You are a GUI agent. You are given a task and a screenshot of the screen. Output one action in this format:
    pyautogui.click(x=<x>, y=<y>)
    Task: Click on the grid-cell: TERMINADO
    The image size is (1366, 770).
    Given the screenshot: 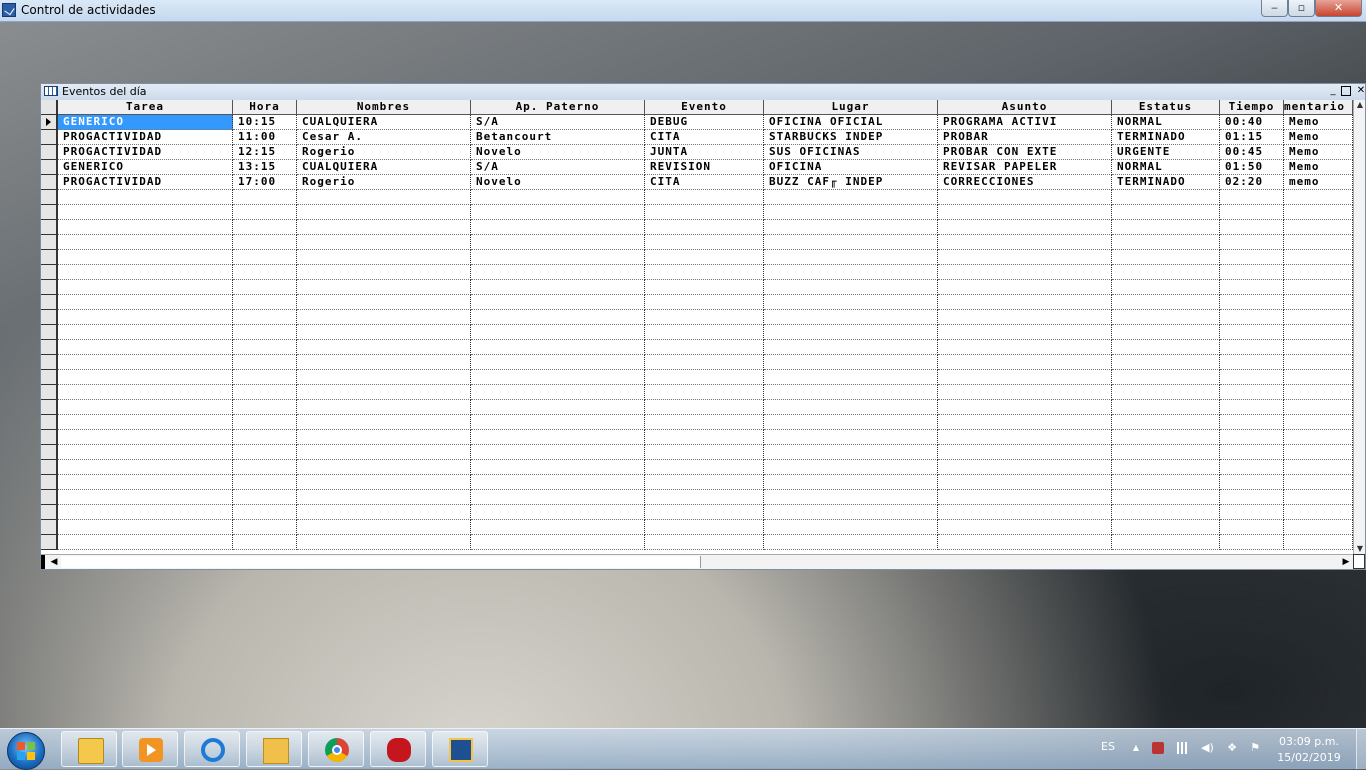 What is the action you would take?
    pyautogui.click(x=1166, y=137)
    